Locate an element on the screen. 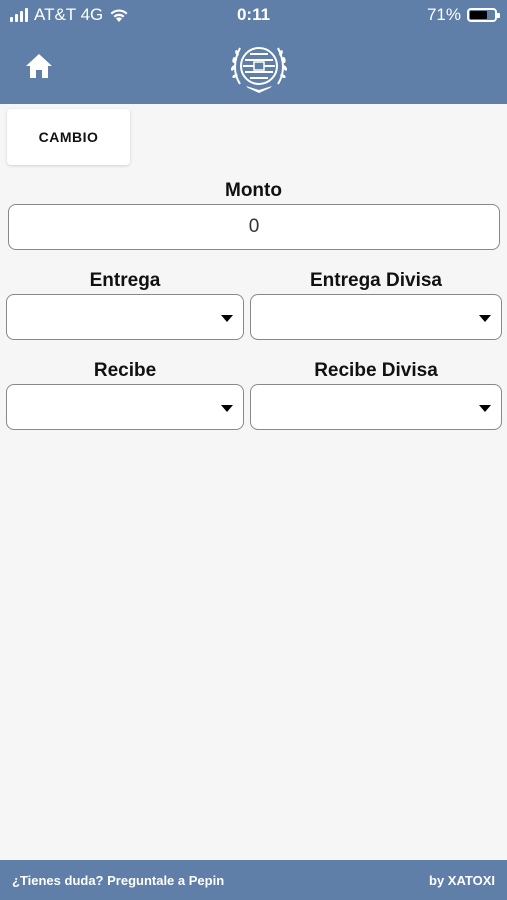  home-icon is located at coordinates (39, 66).